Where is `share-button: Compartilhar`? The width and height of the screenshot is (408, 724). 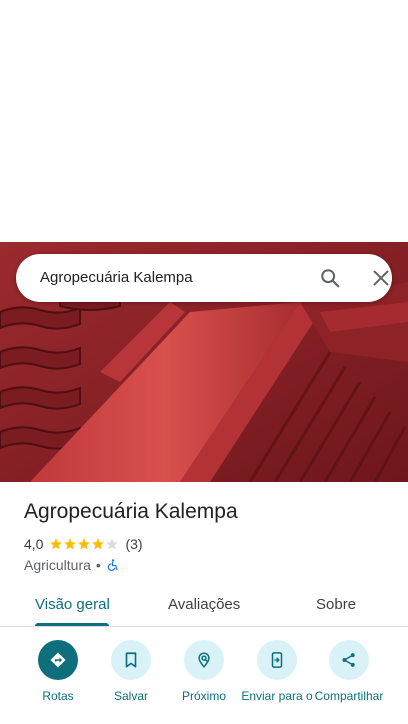
share-button: Compartilhar is located at coordinates (349, 682).